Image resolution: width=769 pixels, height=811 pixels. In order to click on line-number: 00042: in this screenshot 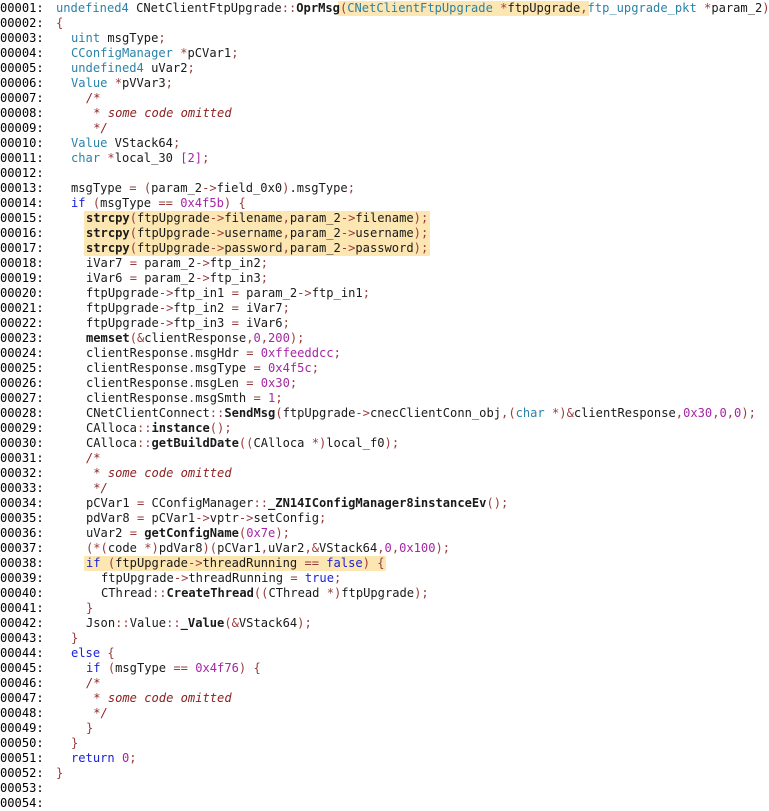, I will do `click(22, 623)`.